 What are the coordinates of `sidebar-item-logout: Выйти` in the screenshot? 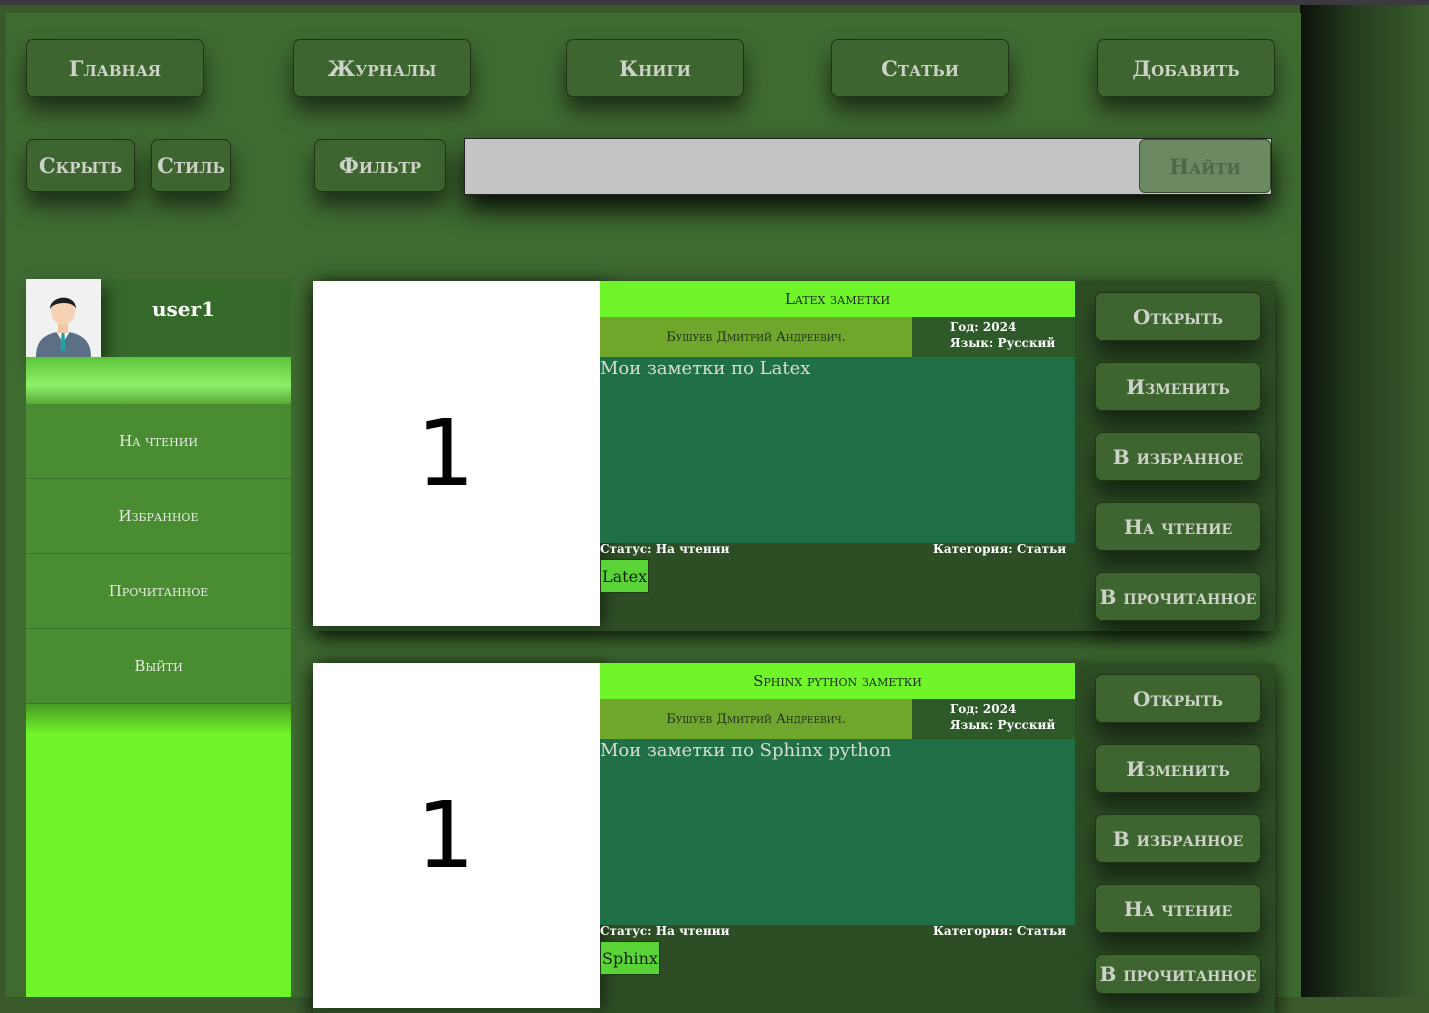 It's located at (158, 666).